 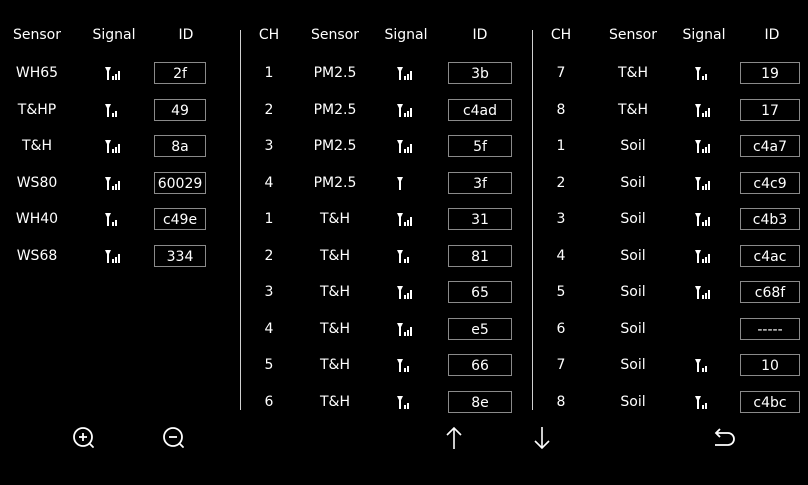 What do you see at coordinates (480, 292) in the screenshot?
I see `sensor-id-field: 65` at bounding box center [480, 292].